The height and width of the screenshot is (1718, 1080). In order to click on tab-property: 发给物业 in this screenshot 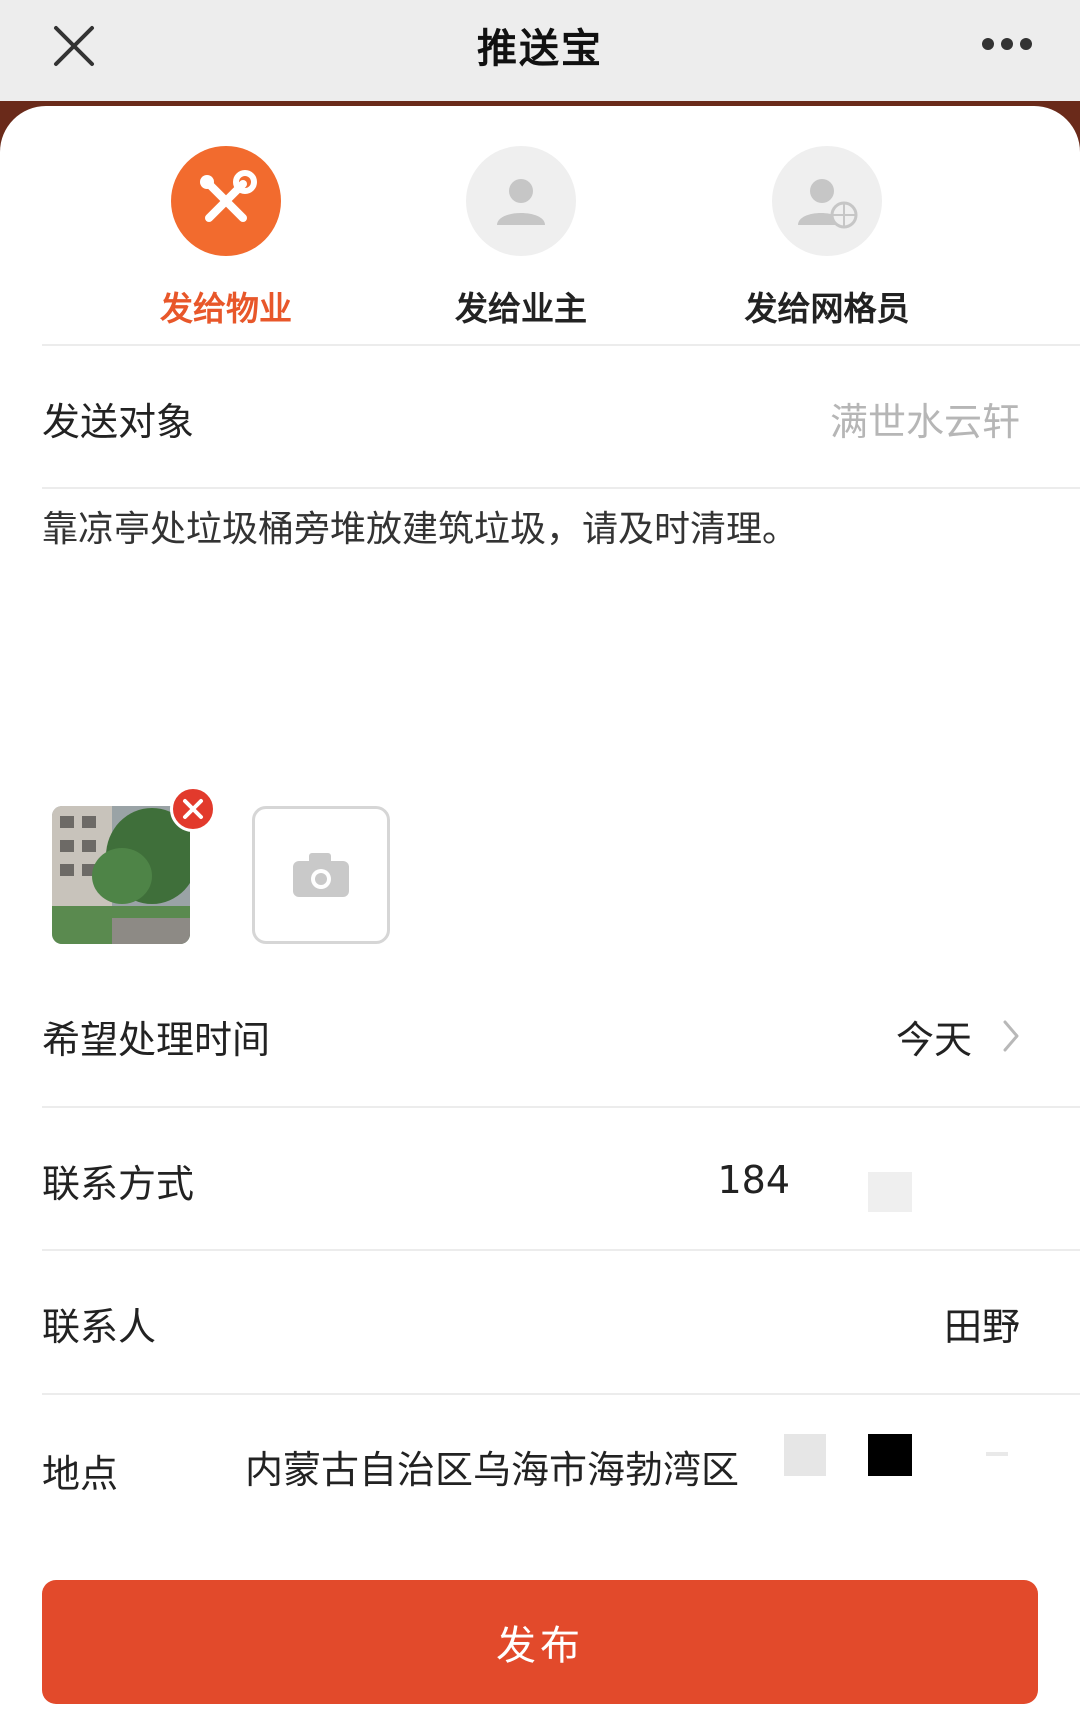, I will do `click(226, 246)`.